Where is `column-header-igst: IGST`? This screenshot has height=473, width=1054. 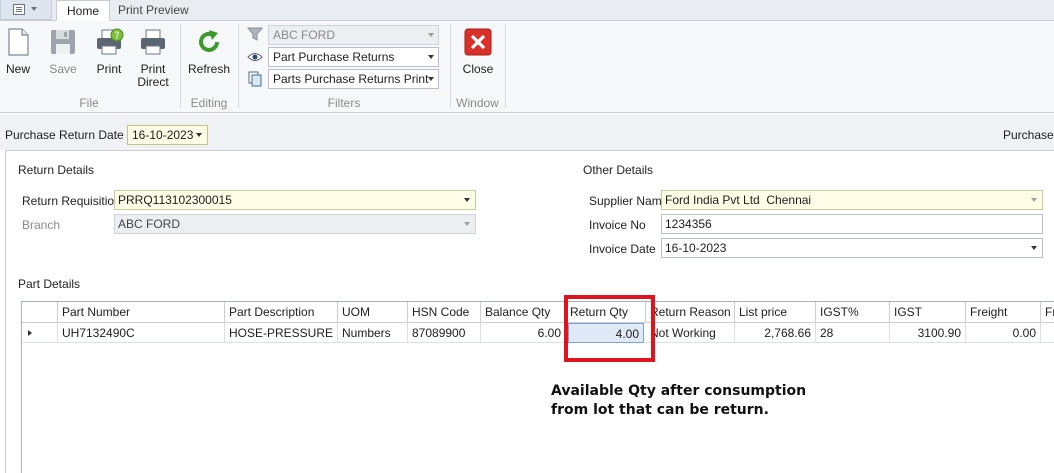
column-header-igst: IGST is located at coordinates (928, 312).